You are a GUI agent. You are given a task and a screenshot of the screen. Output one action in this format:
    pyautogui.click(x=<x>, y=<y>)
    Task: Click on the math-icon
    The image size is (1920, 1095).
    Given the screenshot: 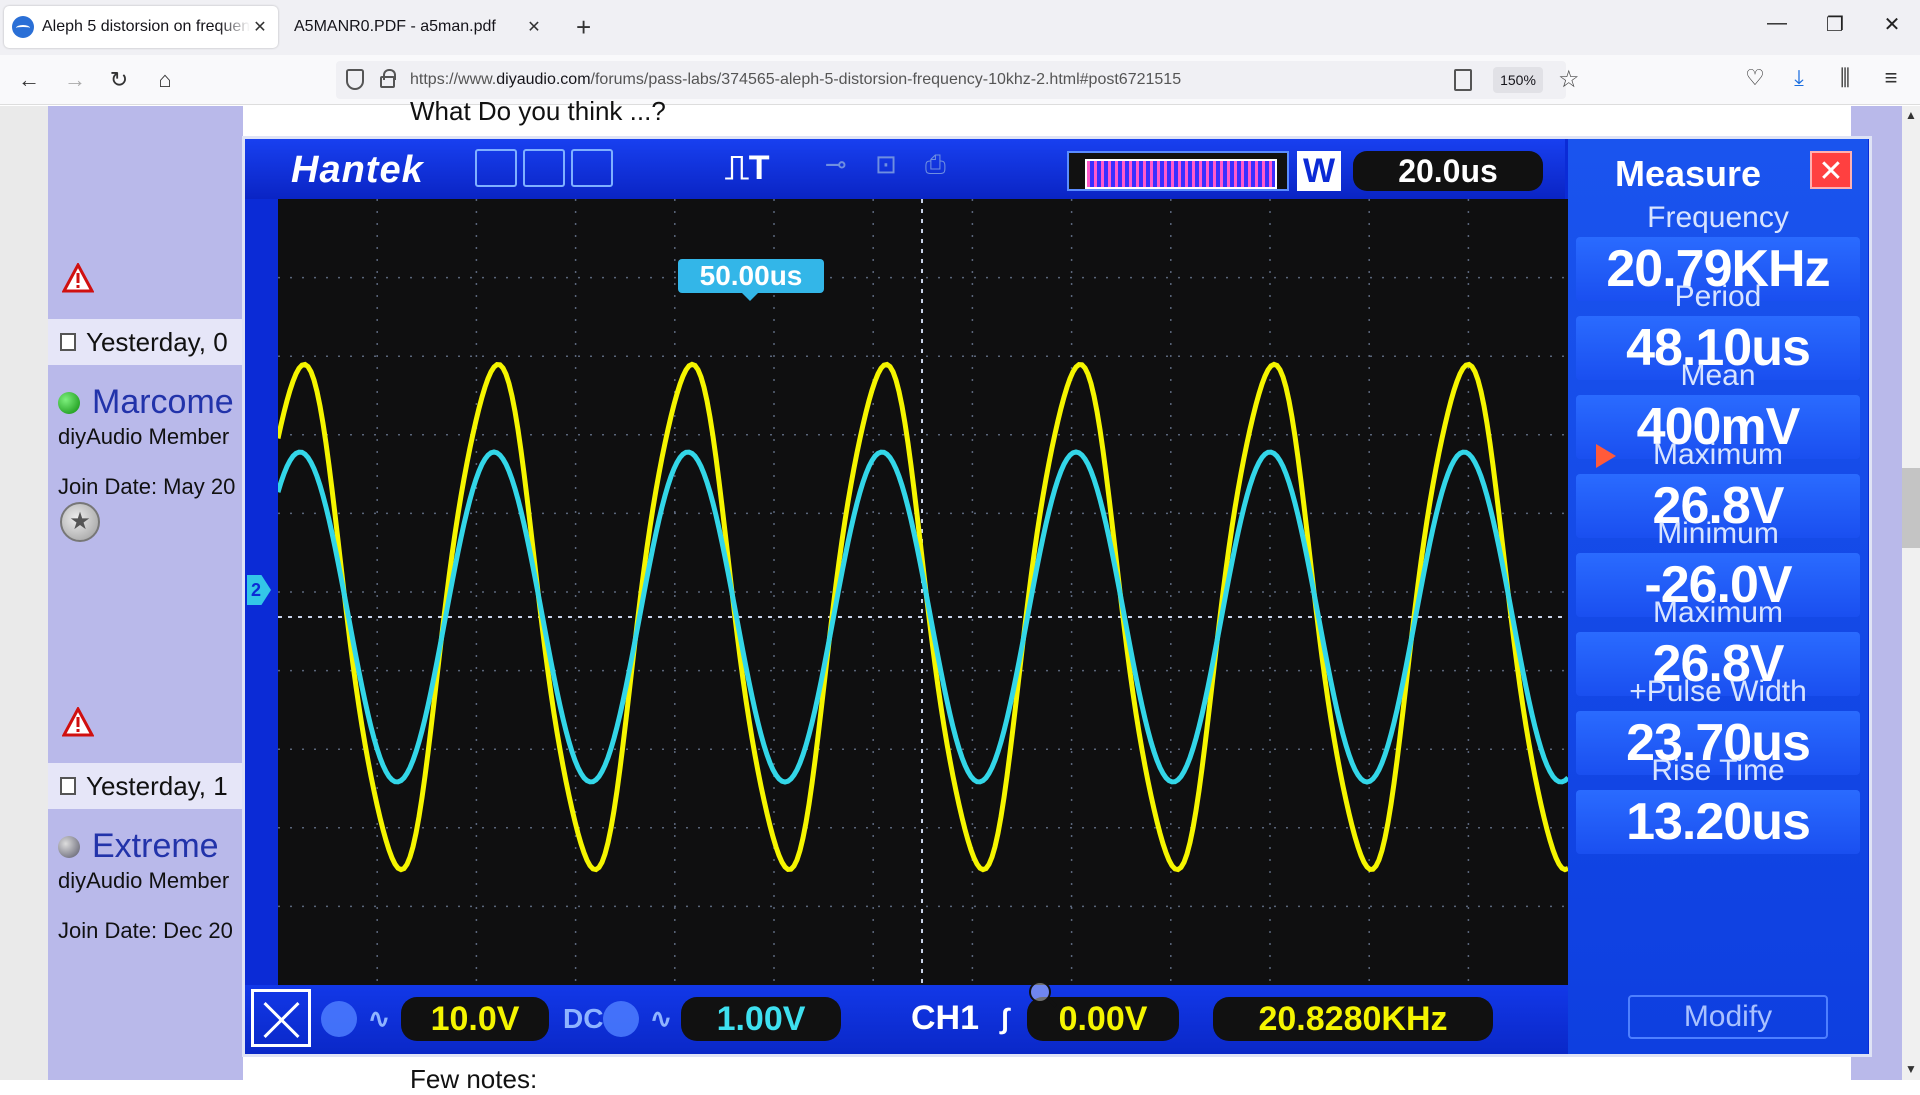 What is the action you would take?
    pyautogui.click(x=592, y=168)
    